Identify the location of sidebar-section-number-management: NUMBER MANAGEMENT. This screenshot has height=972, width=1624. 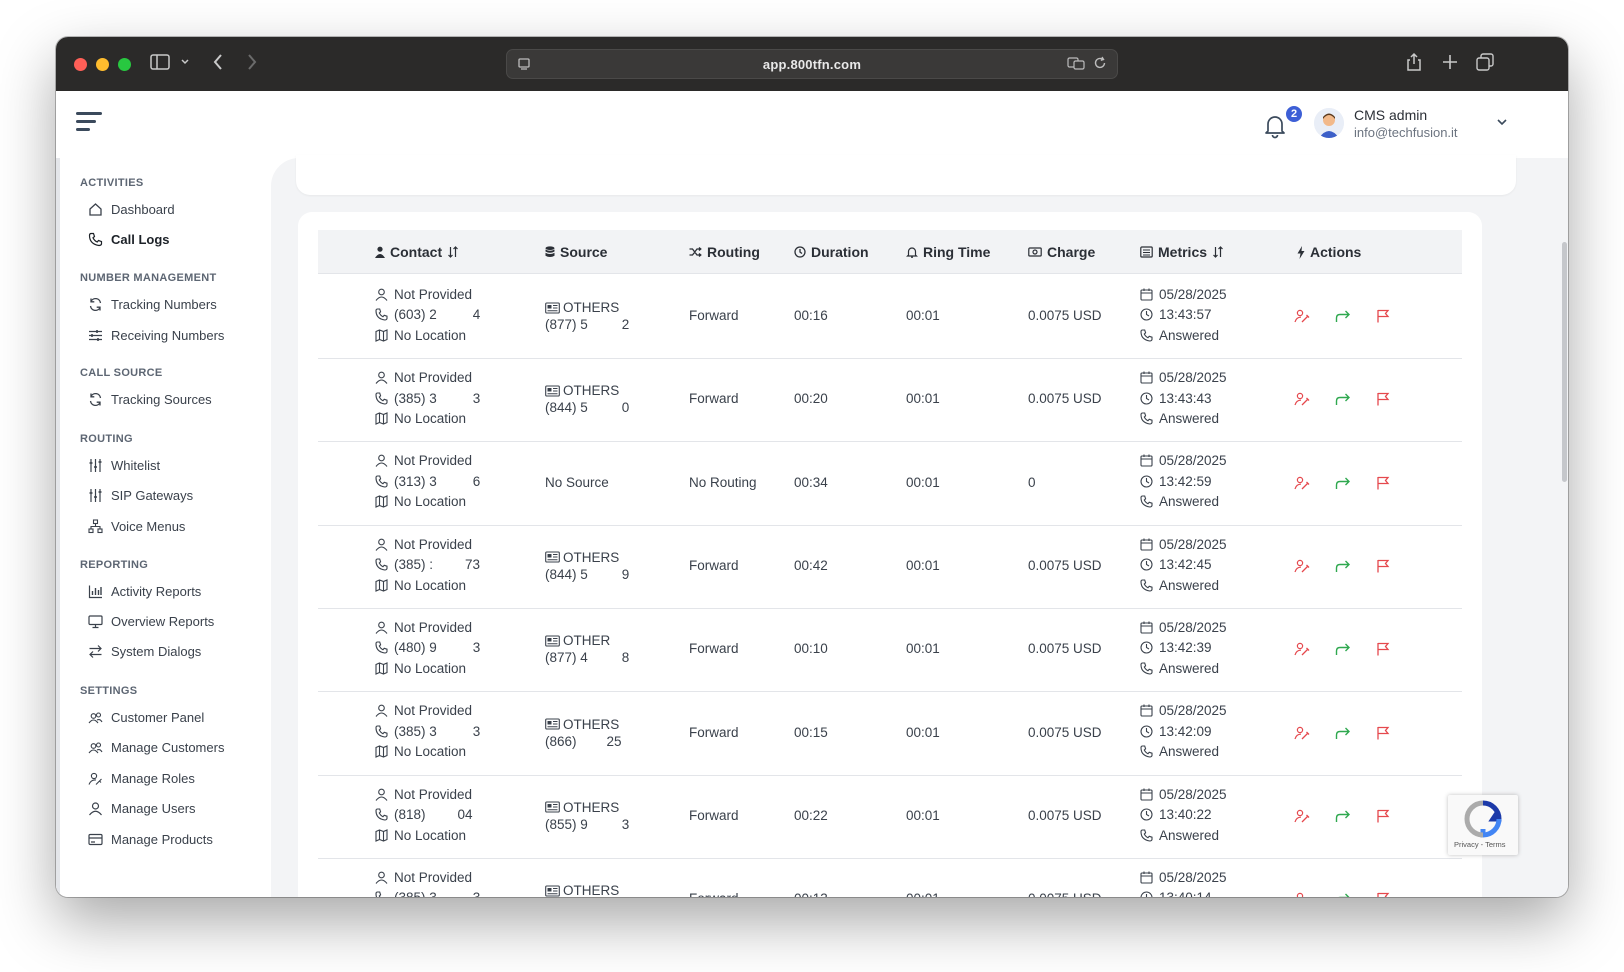
(148, 278).